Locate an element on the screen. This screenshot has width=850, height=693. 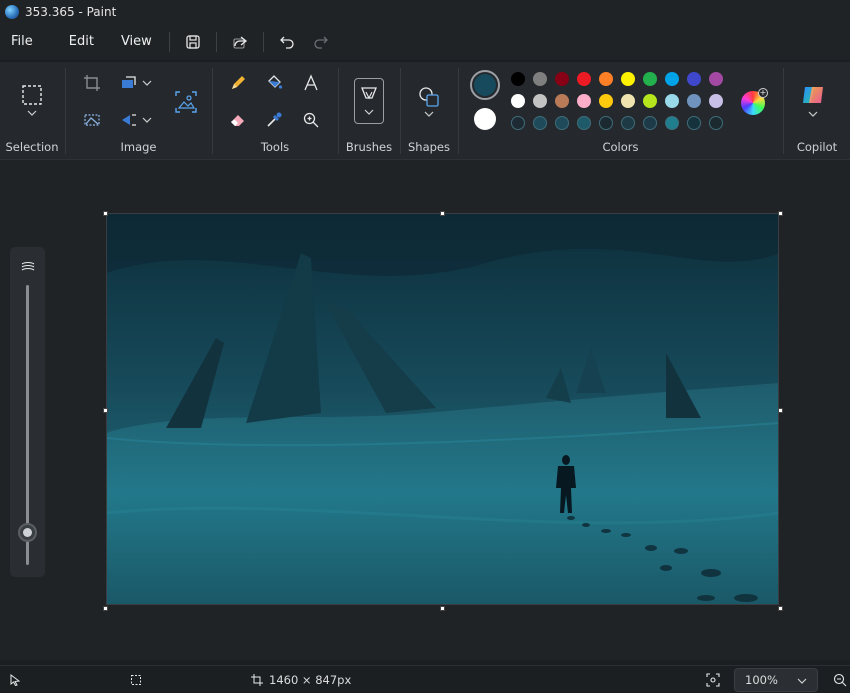
image-background-button is located at coordinates (92, 120).